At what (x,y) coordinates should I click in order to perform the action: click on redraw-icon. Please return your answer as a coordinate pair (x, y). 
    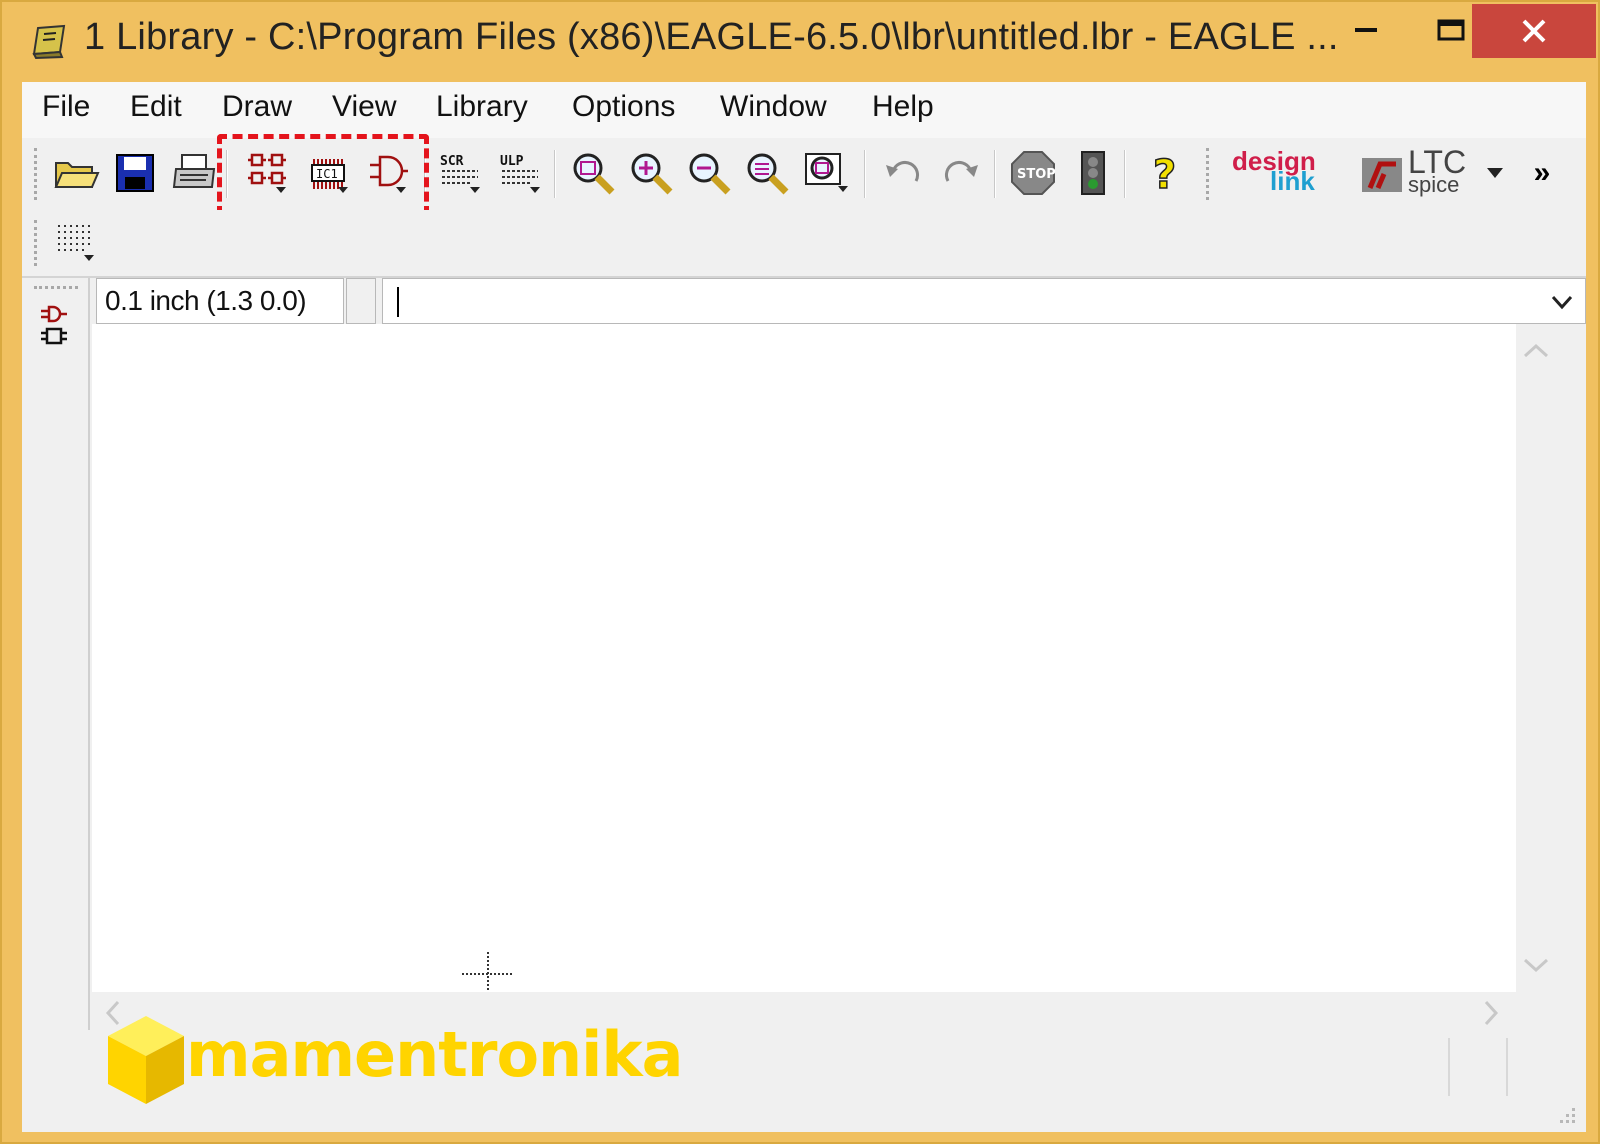
    Looking at the image, I should click on (768, 174).